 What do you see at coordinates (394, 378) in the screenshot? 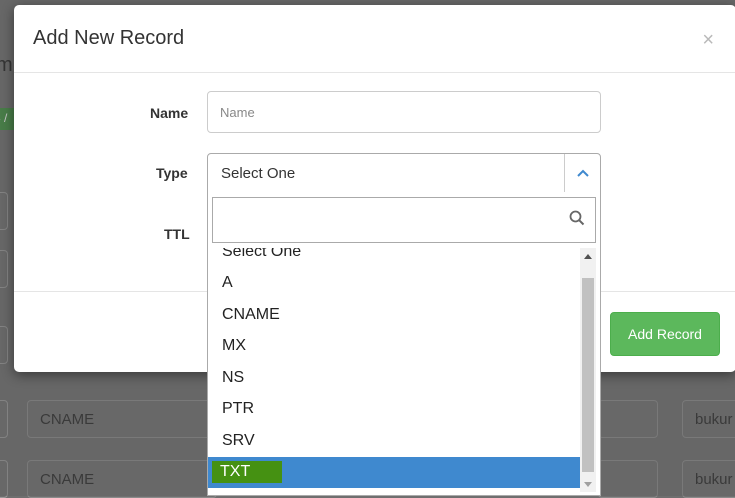
I see `option-ns: NS` at bounding box center [394, 378].